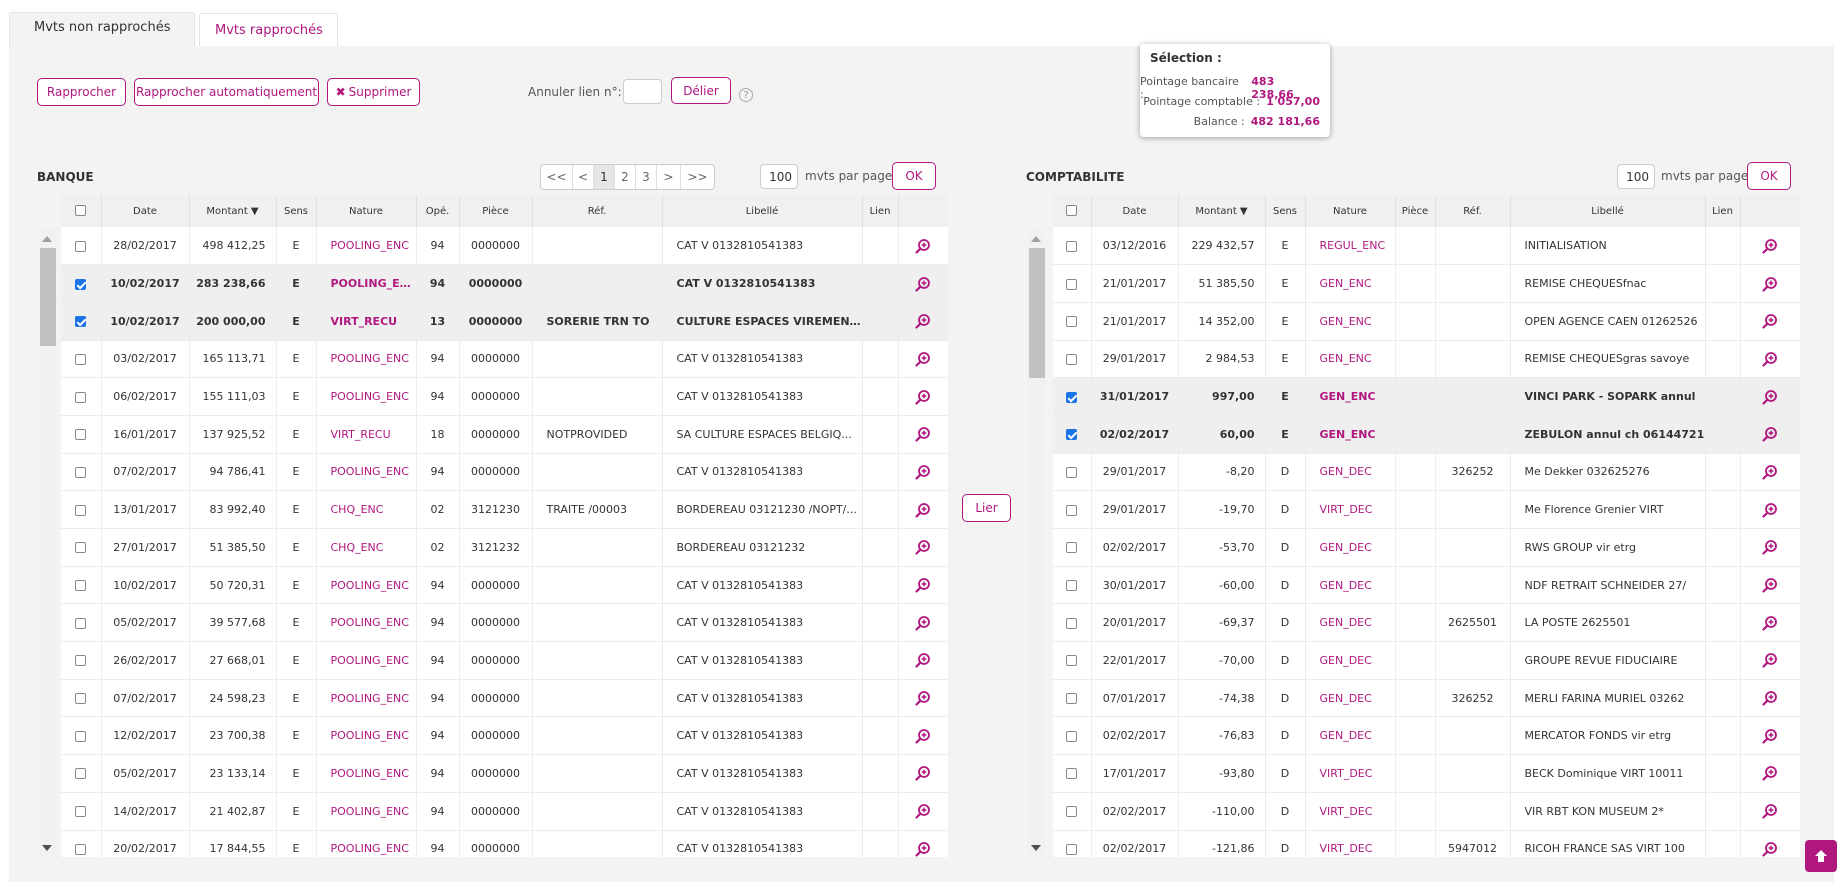  What do you see at coordinates (48, 297) in the screenshot?
I see `scroll-thumb` at bounding box center [48, 297].